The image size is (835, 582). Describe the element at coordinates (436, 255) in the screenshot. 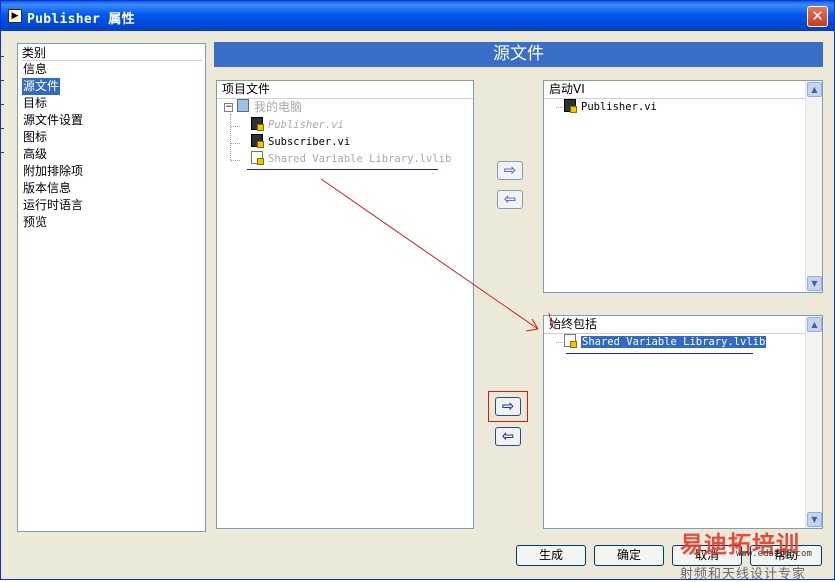

I see `annotation-arrow` at that location.